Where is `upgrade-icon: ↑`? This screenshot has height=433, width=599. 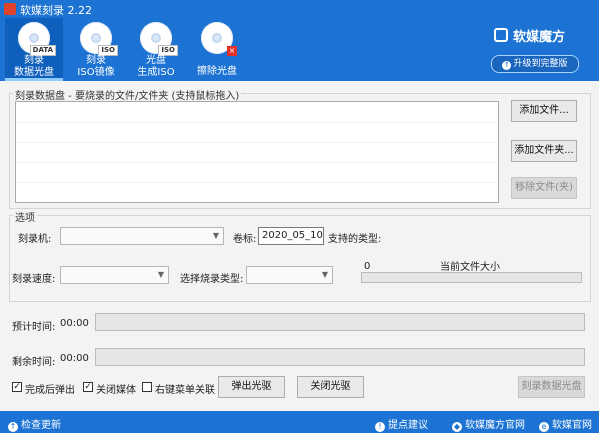 upgrade-icon: ↑ is located at coordinates (507, 65).